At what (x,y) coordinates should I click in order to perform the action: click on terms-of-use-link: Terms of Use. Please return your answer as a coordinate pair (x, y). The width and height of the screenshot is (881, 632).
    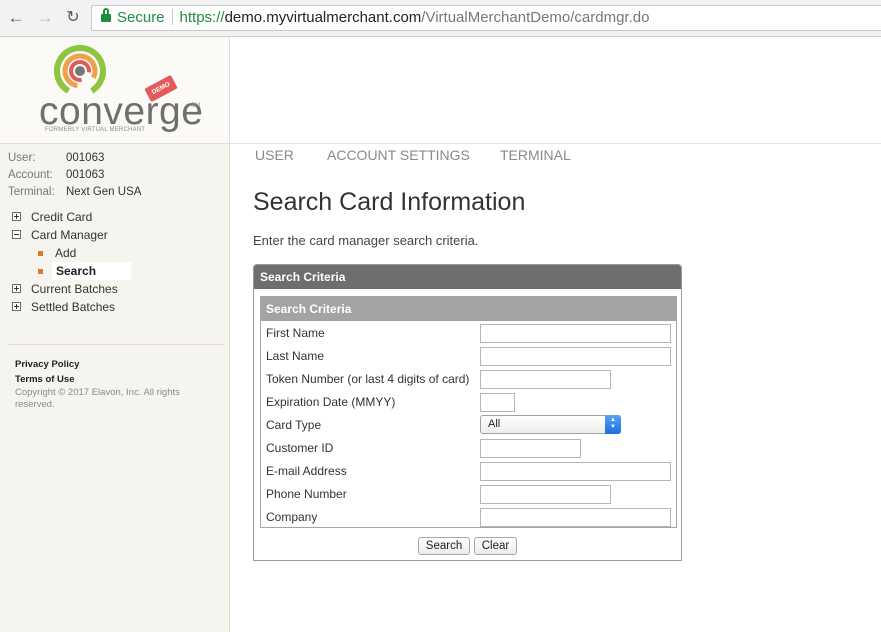
    Looking at the image, I should click on (110, 379).